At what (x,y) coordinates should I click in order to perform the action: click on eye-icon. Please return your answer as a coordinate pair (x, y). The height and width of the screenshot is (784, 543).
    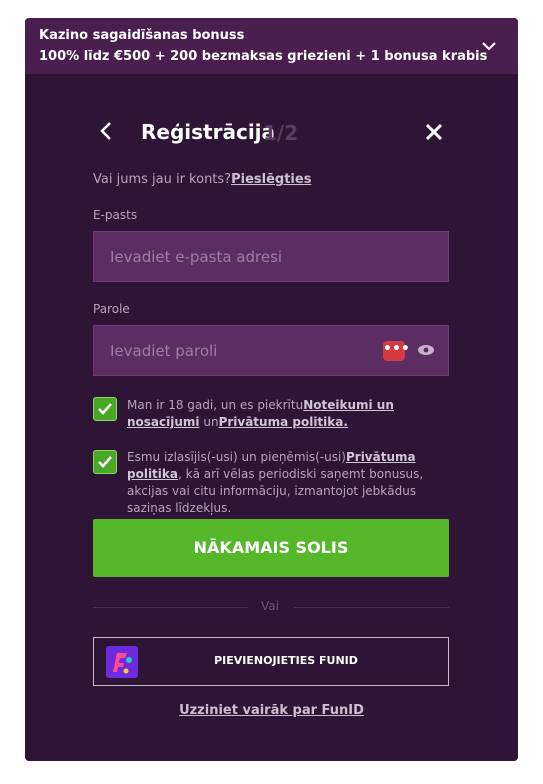
    Looking at the image, I should click on (426, 350).